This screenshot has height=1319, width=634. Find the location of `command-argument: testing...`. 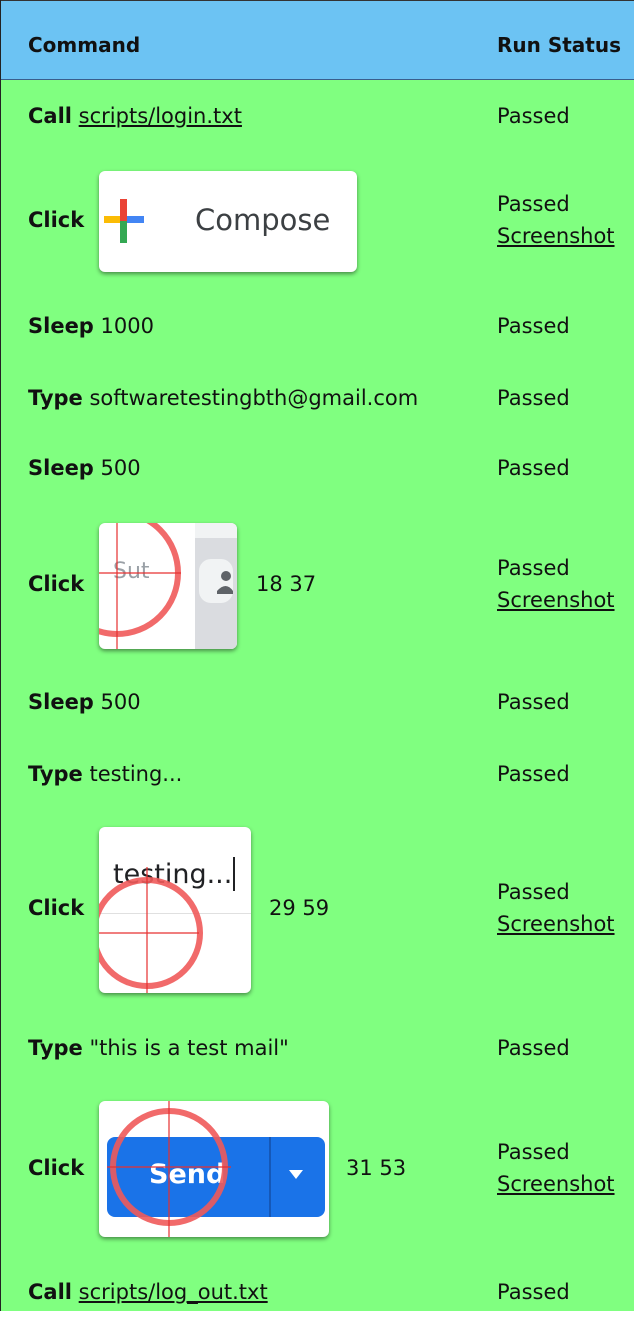

command-argument: testing... is located at coordinates (136, 774).